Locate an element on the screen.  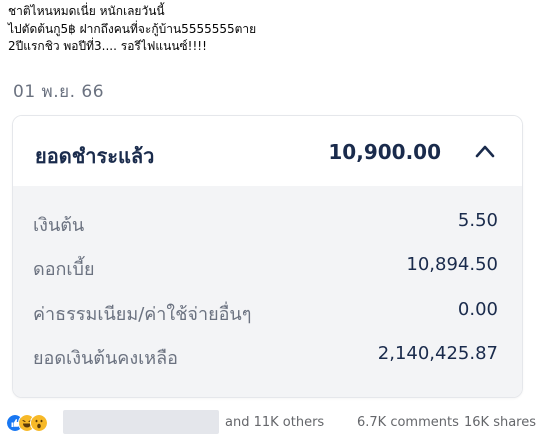
paid-amount: 10,900.00 is located at coordinates (384, 152).